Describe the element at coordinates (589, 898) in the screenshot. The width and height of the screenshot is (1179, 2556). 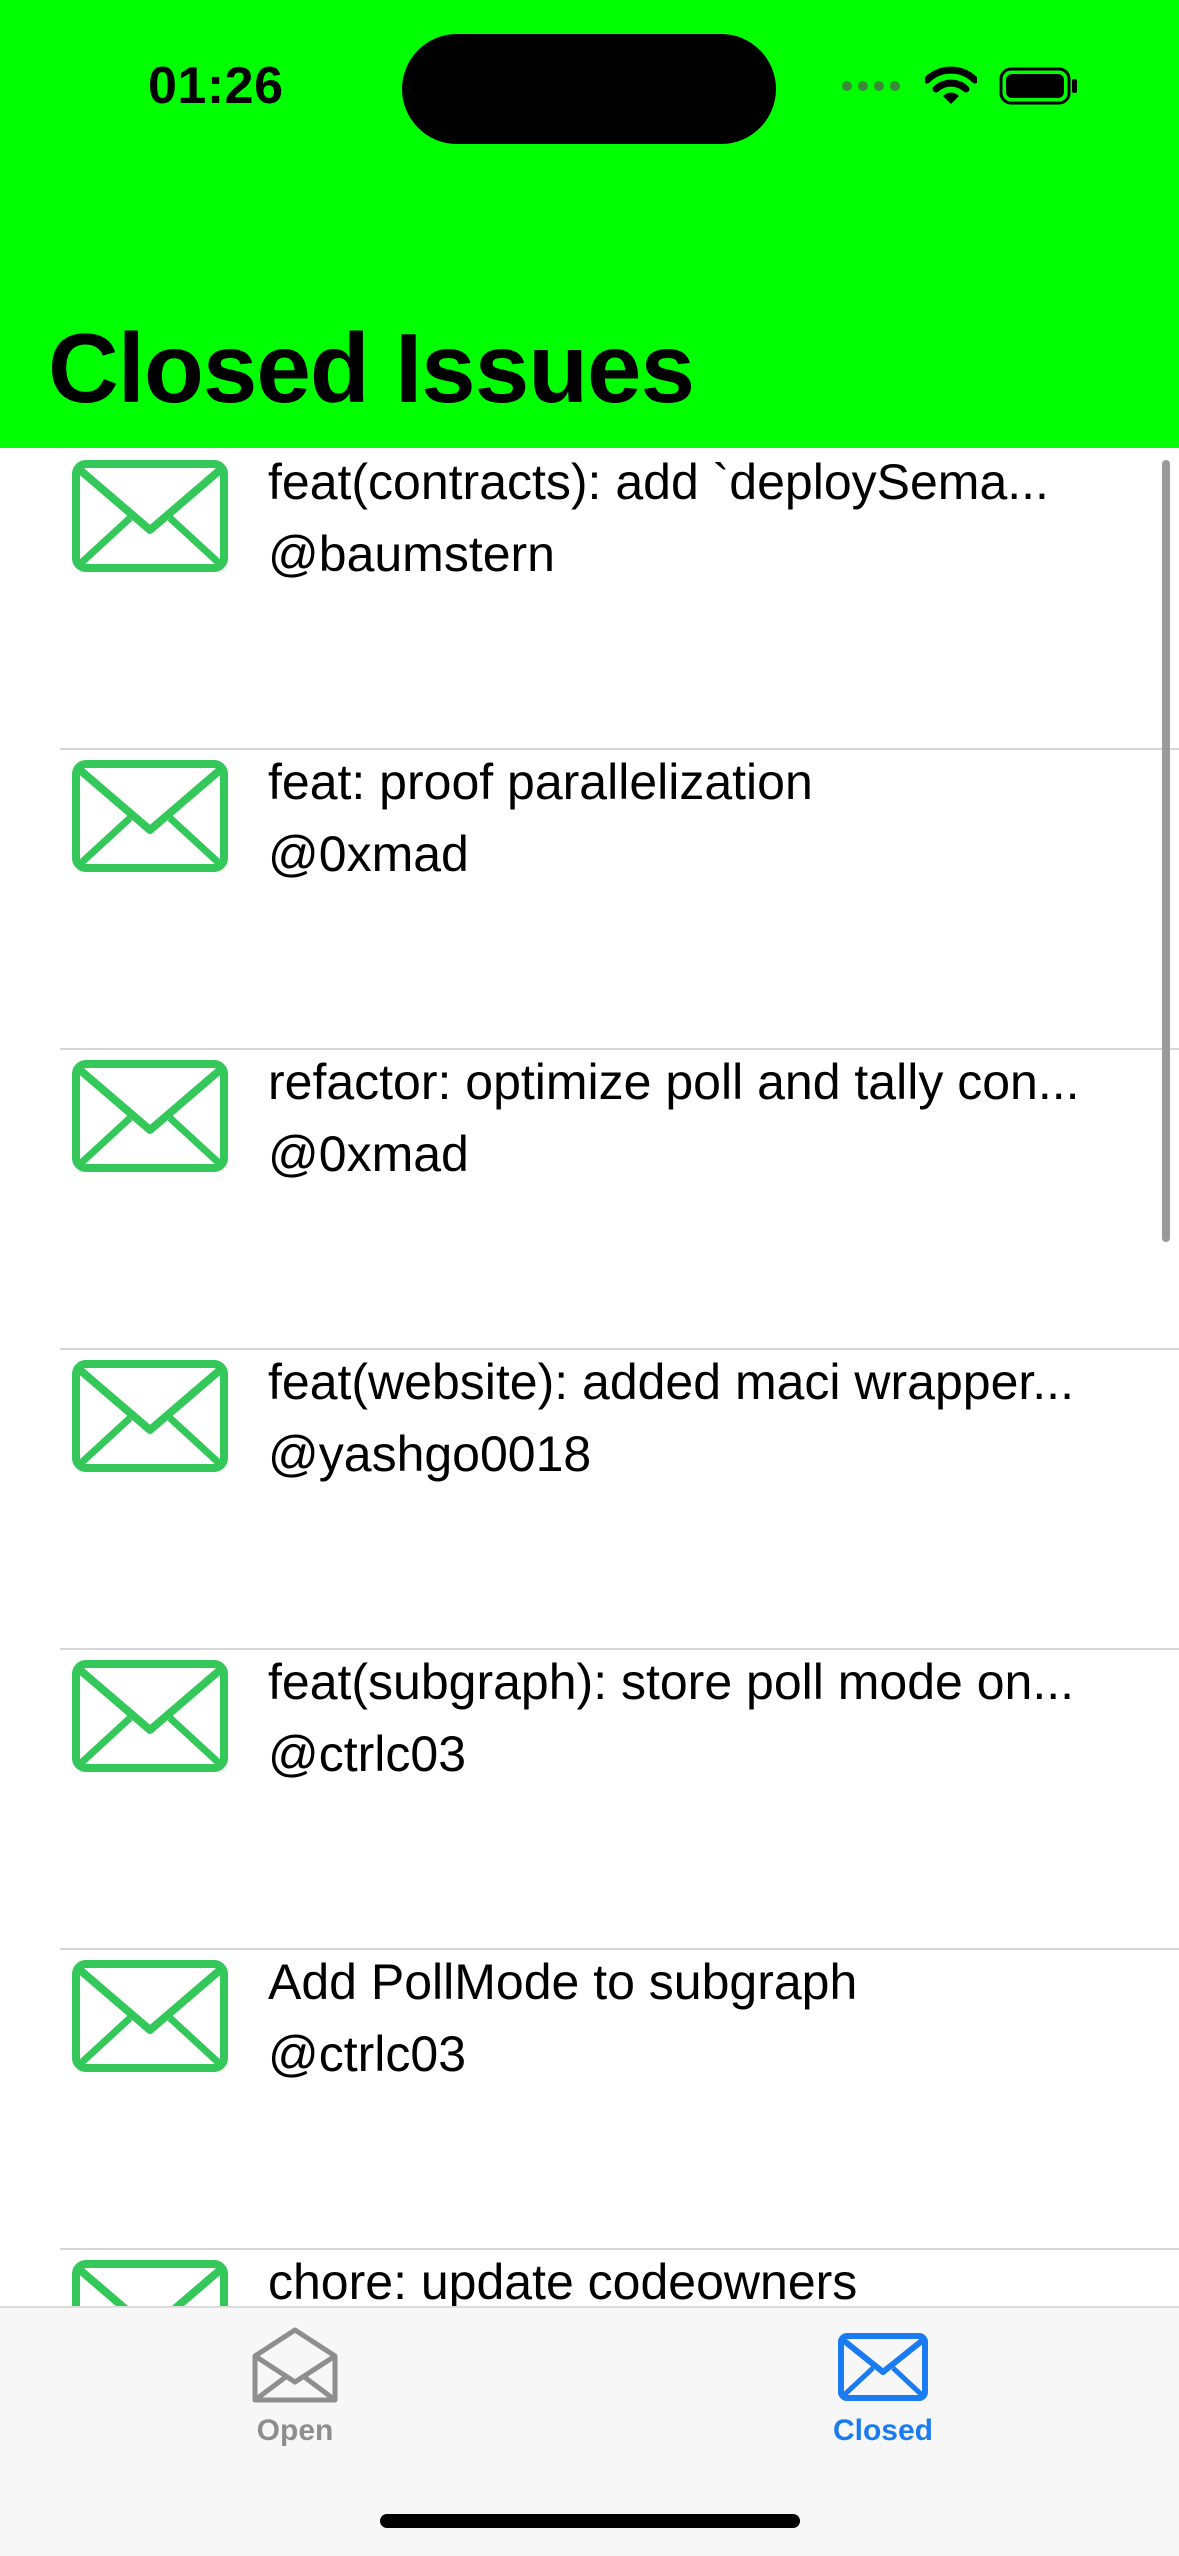
I see `issue-row: feat: proof parallelization @0xmad` at that location.